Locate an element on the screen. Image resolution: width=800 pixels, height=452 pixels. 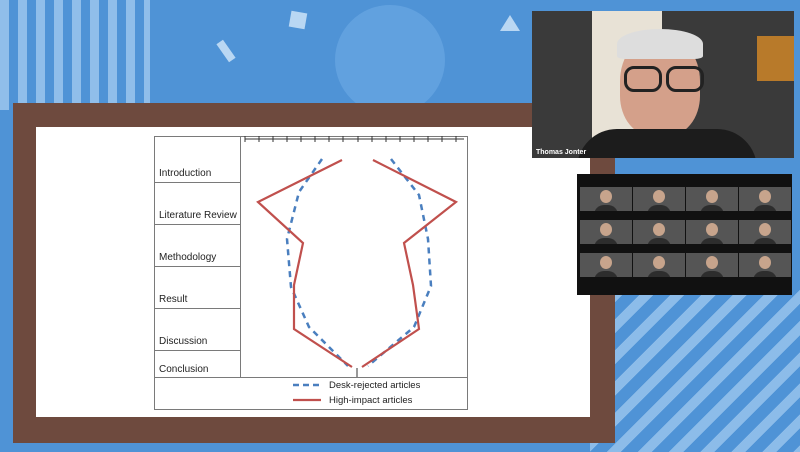
row-label-literature-review: Literature Review is located at coordinates (198, 204).